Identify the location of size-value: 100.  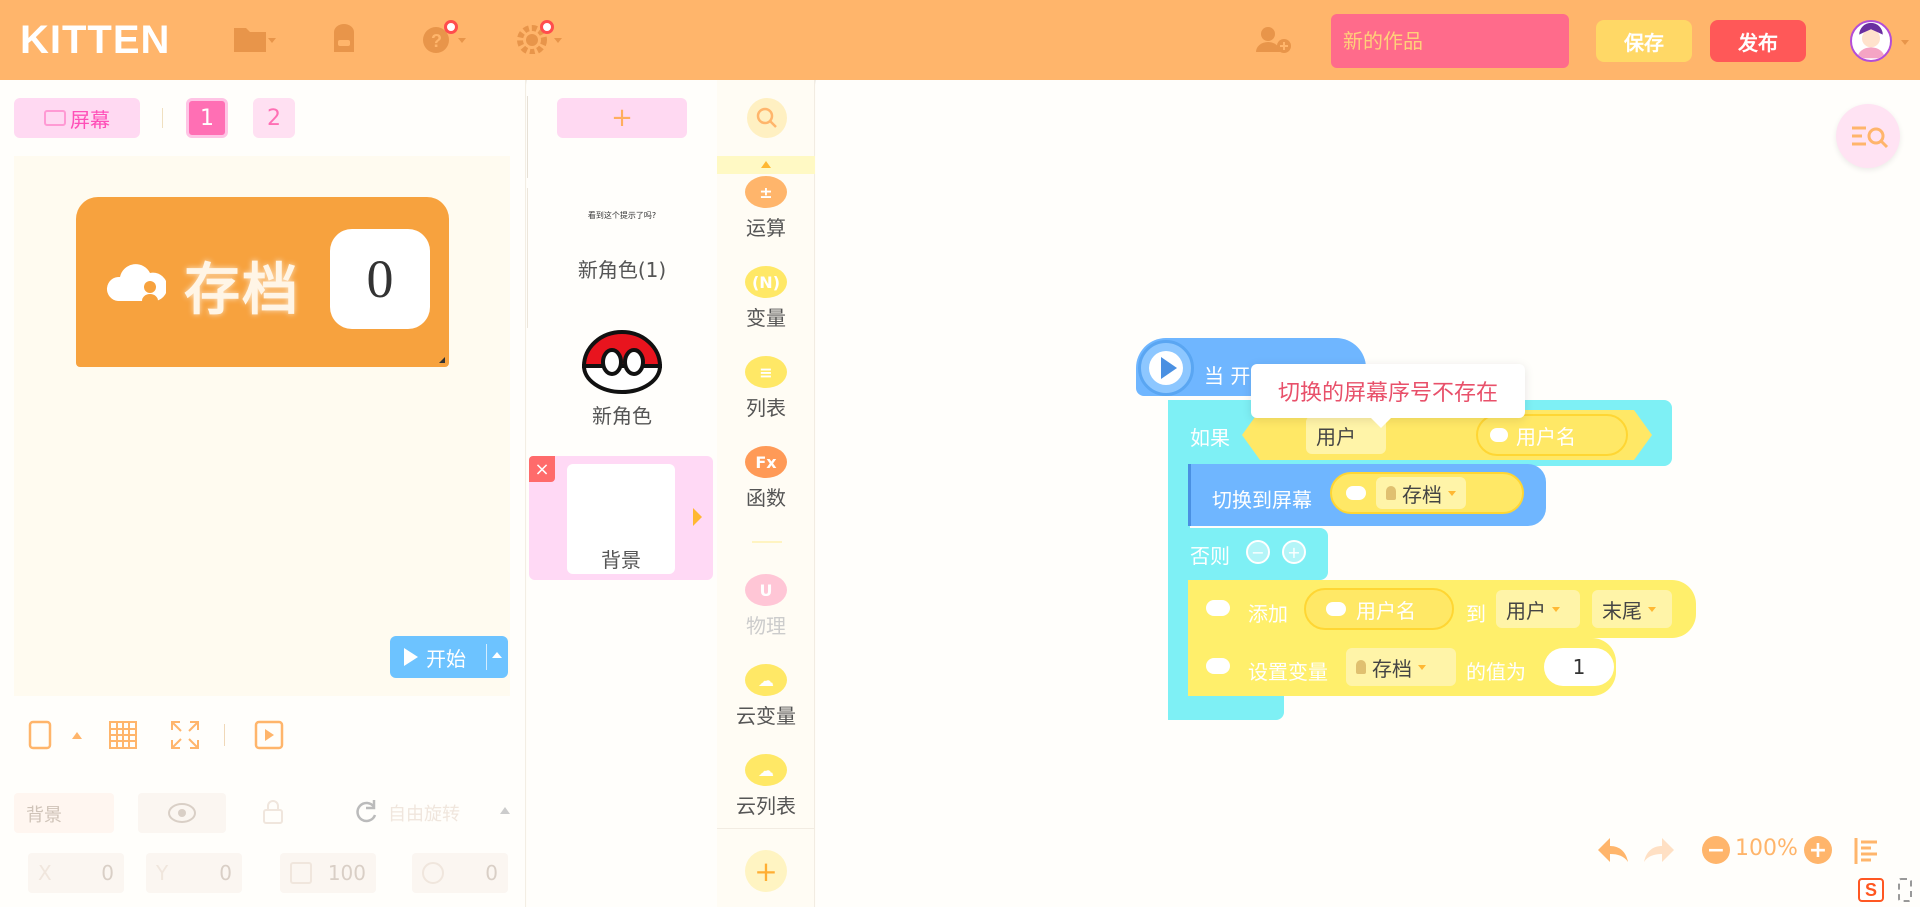
(346, 873).